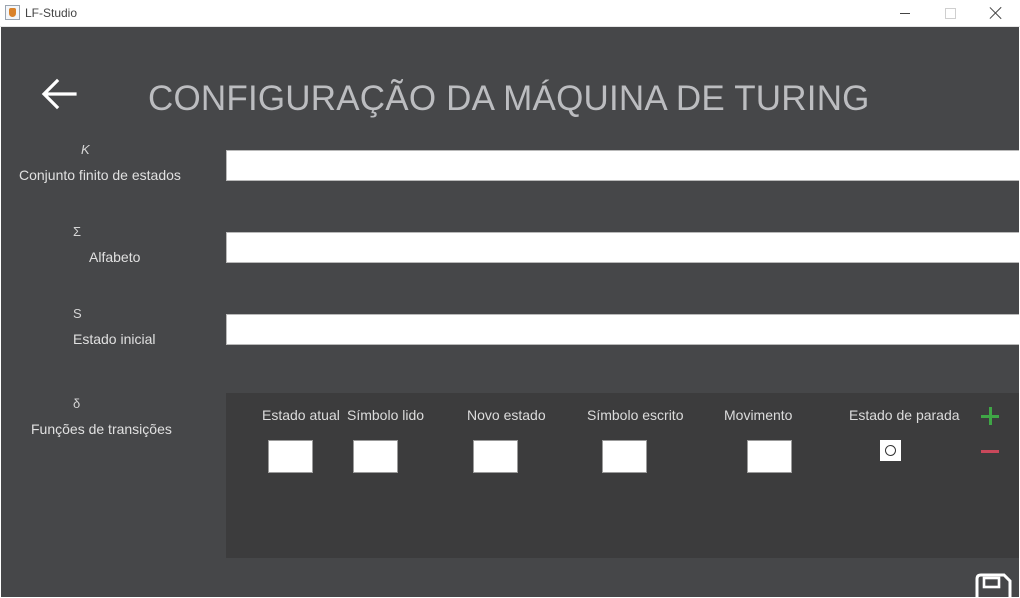 Image resolution: width=1020 pixels, height=598 pixels. What do you see at coordinates (624, 456) in the screenshot?
I see `written-symbol-cell` at bounding box center [624, 456].